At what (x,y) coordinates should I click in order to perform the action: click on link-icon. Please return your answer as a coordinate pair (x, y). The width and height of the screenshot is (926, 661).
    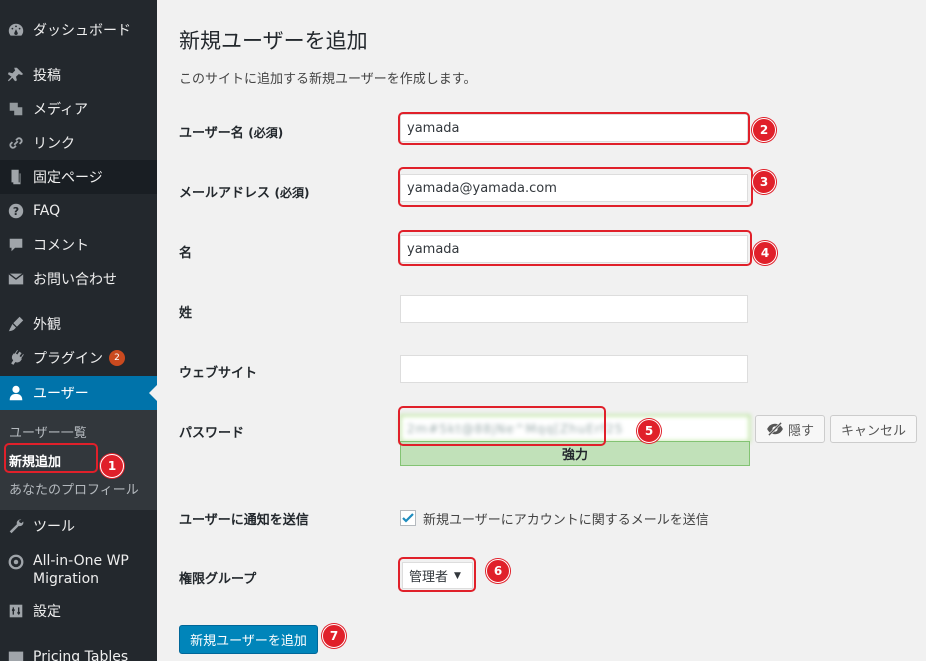
    Looking at the image, I should click on (16, 143).